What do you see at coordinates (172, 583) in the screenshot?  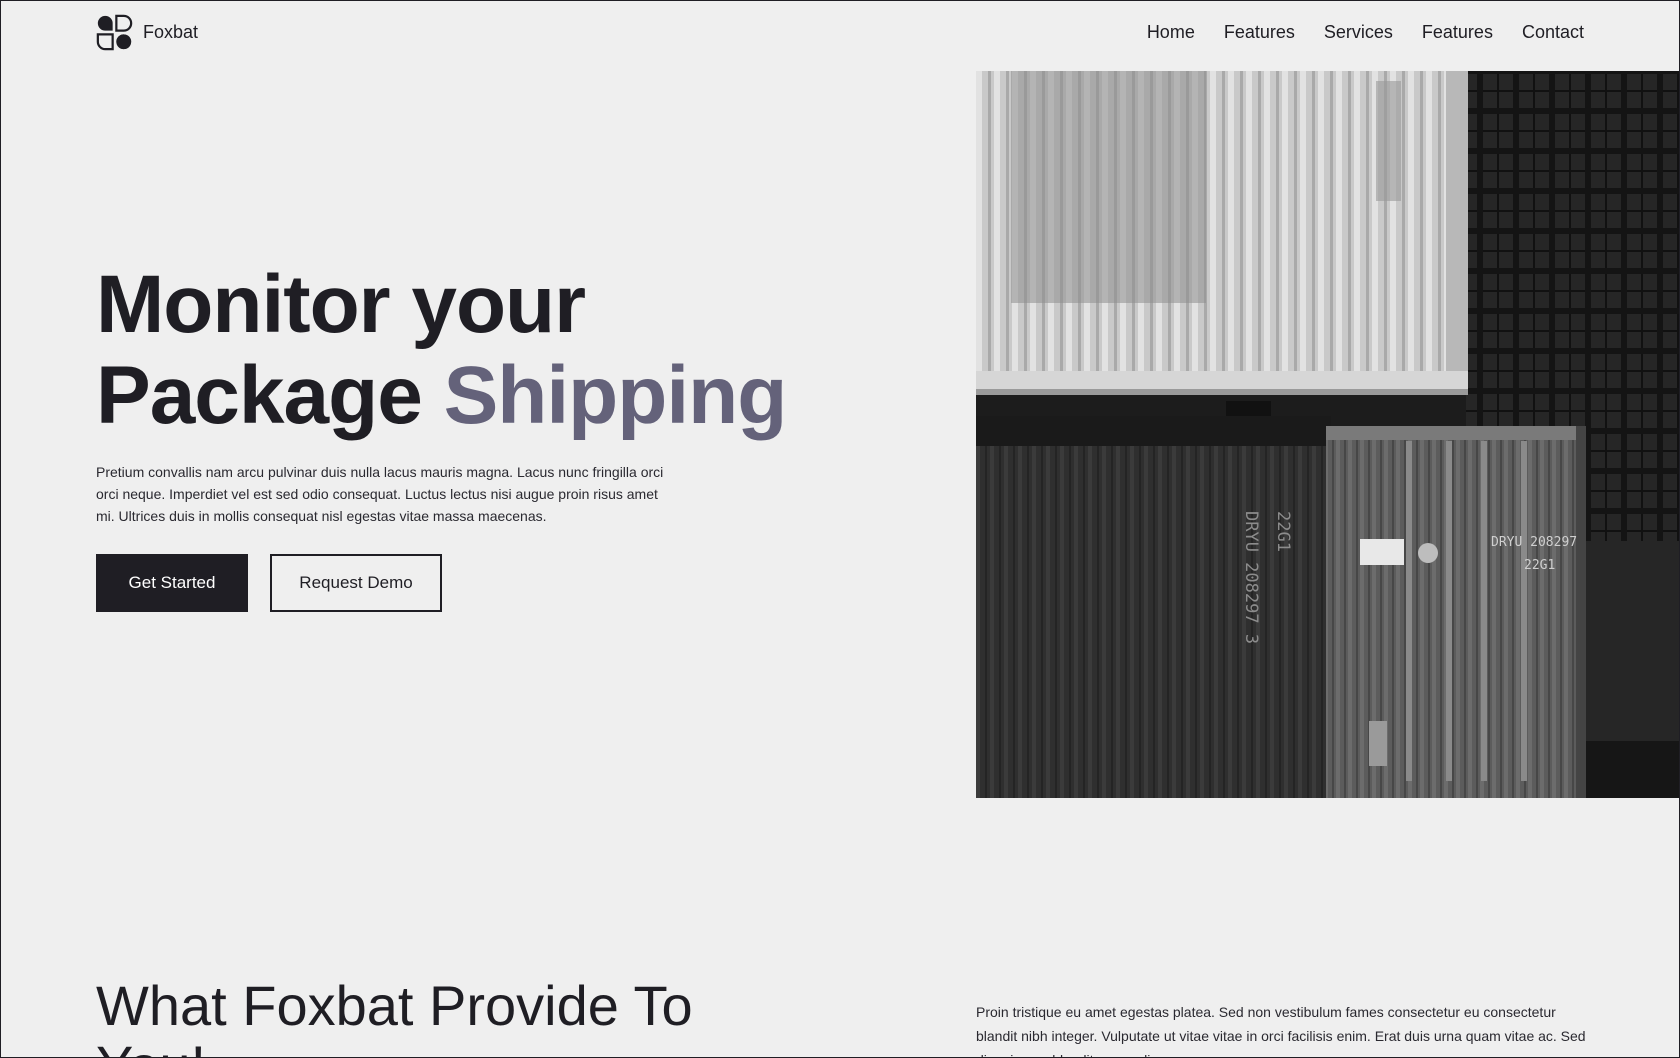 I see `get-started-button: Get Started` at bounding box center [172, 583].